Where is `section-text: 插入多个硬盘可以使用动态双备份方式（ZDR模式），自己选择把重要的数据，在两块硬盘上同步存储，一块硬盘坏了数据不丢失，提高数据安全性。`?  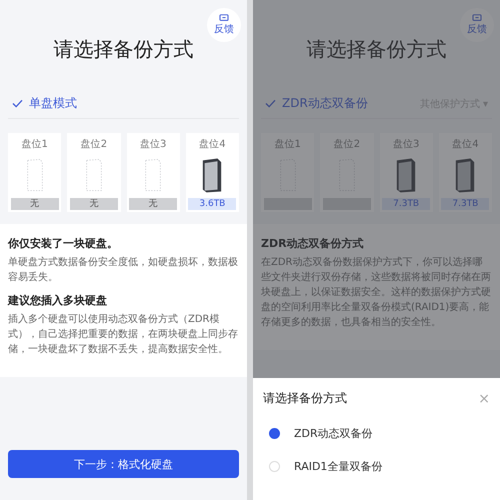
section-text: 插入多个硬盘可以使用动态双备份方式（ZDR模式），自己选择把重要的数据，在两块硬盘上同步存储，一块硬盘坏了数据不丢失，提高数据安全性。 is located at coordinates (123, 334).